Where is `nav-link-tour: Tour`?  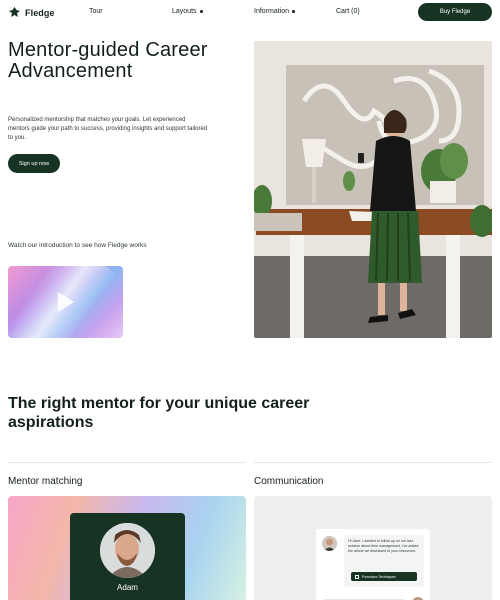 nav-link-tour: Tour is located at coordinates (96, 11).